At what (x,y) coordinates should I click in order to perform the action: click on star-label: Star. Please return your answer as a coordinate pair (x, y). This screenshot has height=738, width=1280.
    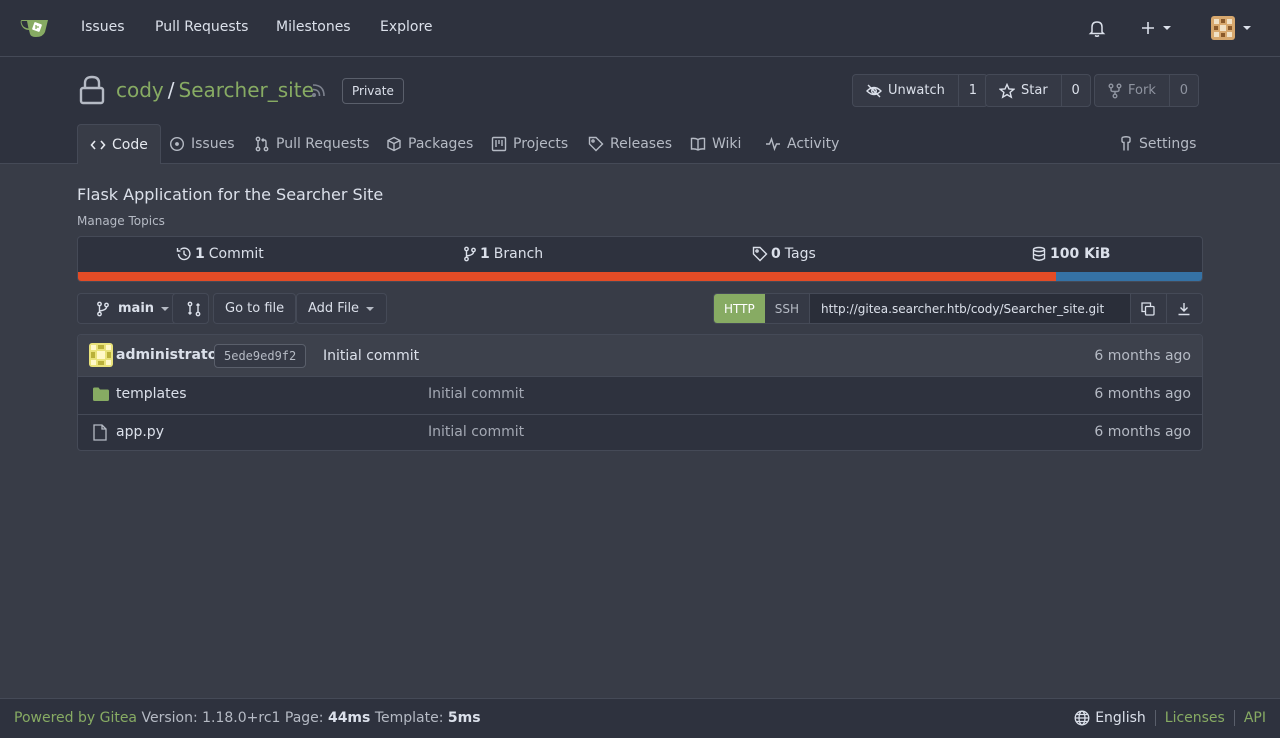
    Looking at the image, I should click on (1034, 90).